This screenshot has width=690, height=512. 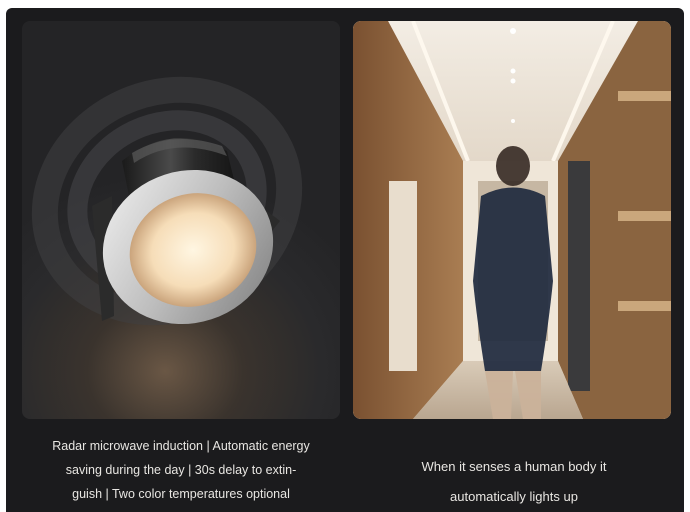 I want to click on left-doorway, so click(x=403, y=276).